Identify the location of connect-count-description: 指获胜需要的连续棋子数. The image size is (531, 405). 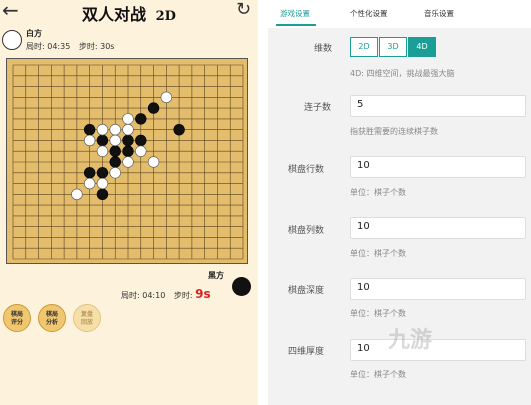
(394, 131).